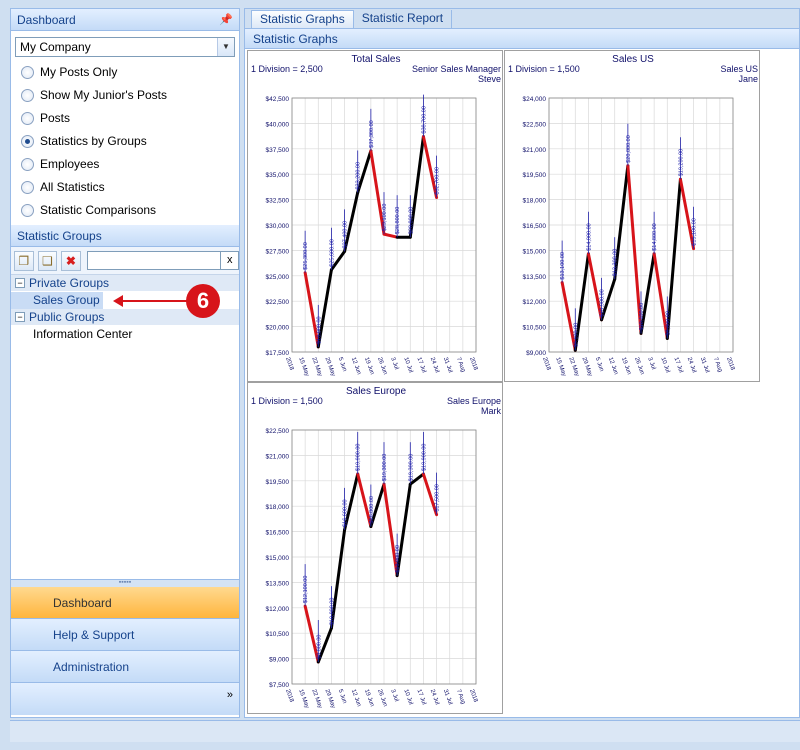  I want to click on chart-person: Mark, so click(491, 411).